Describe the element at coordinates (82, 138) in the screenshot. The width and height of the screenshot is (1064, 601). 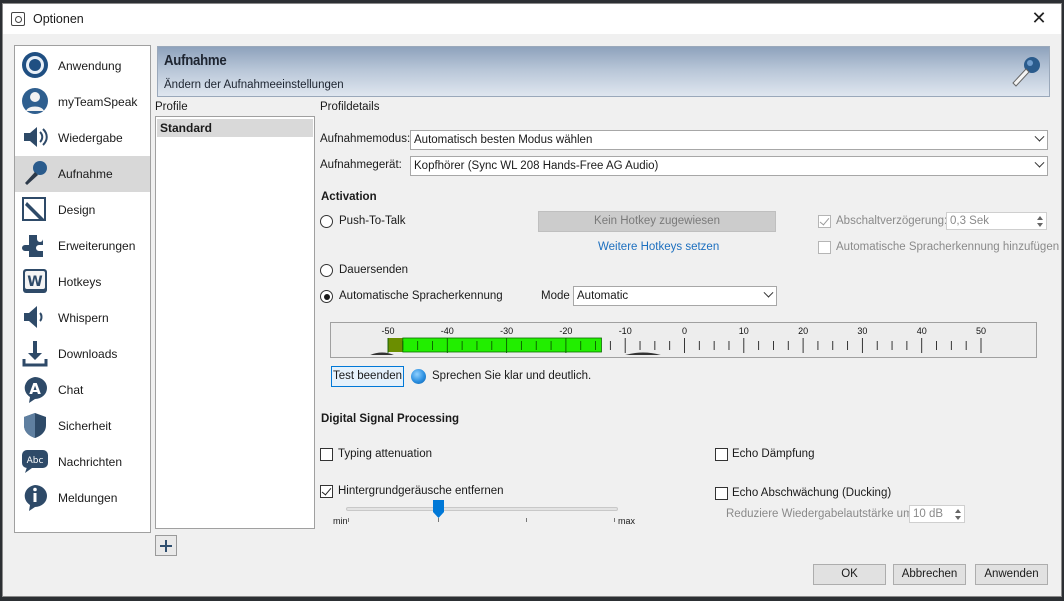
I see `sidebar-item-wiedergabe: Wiedergabe` at that location.